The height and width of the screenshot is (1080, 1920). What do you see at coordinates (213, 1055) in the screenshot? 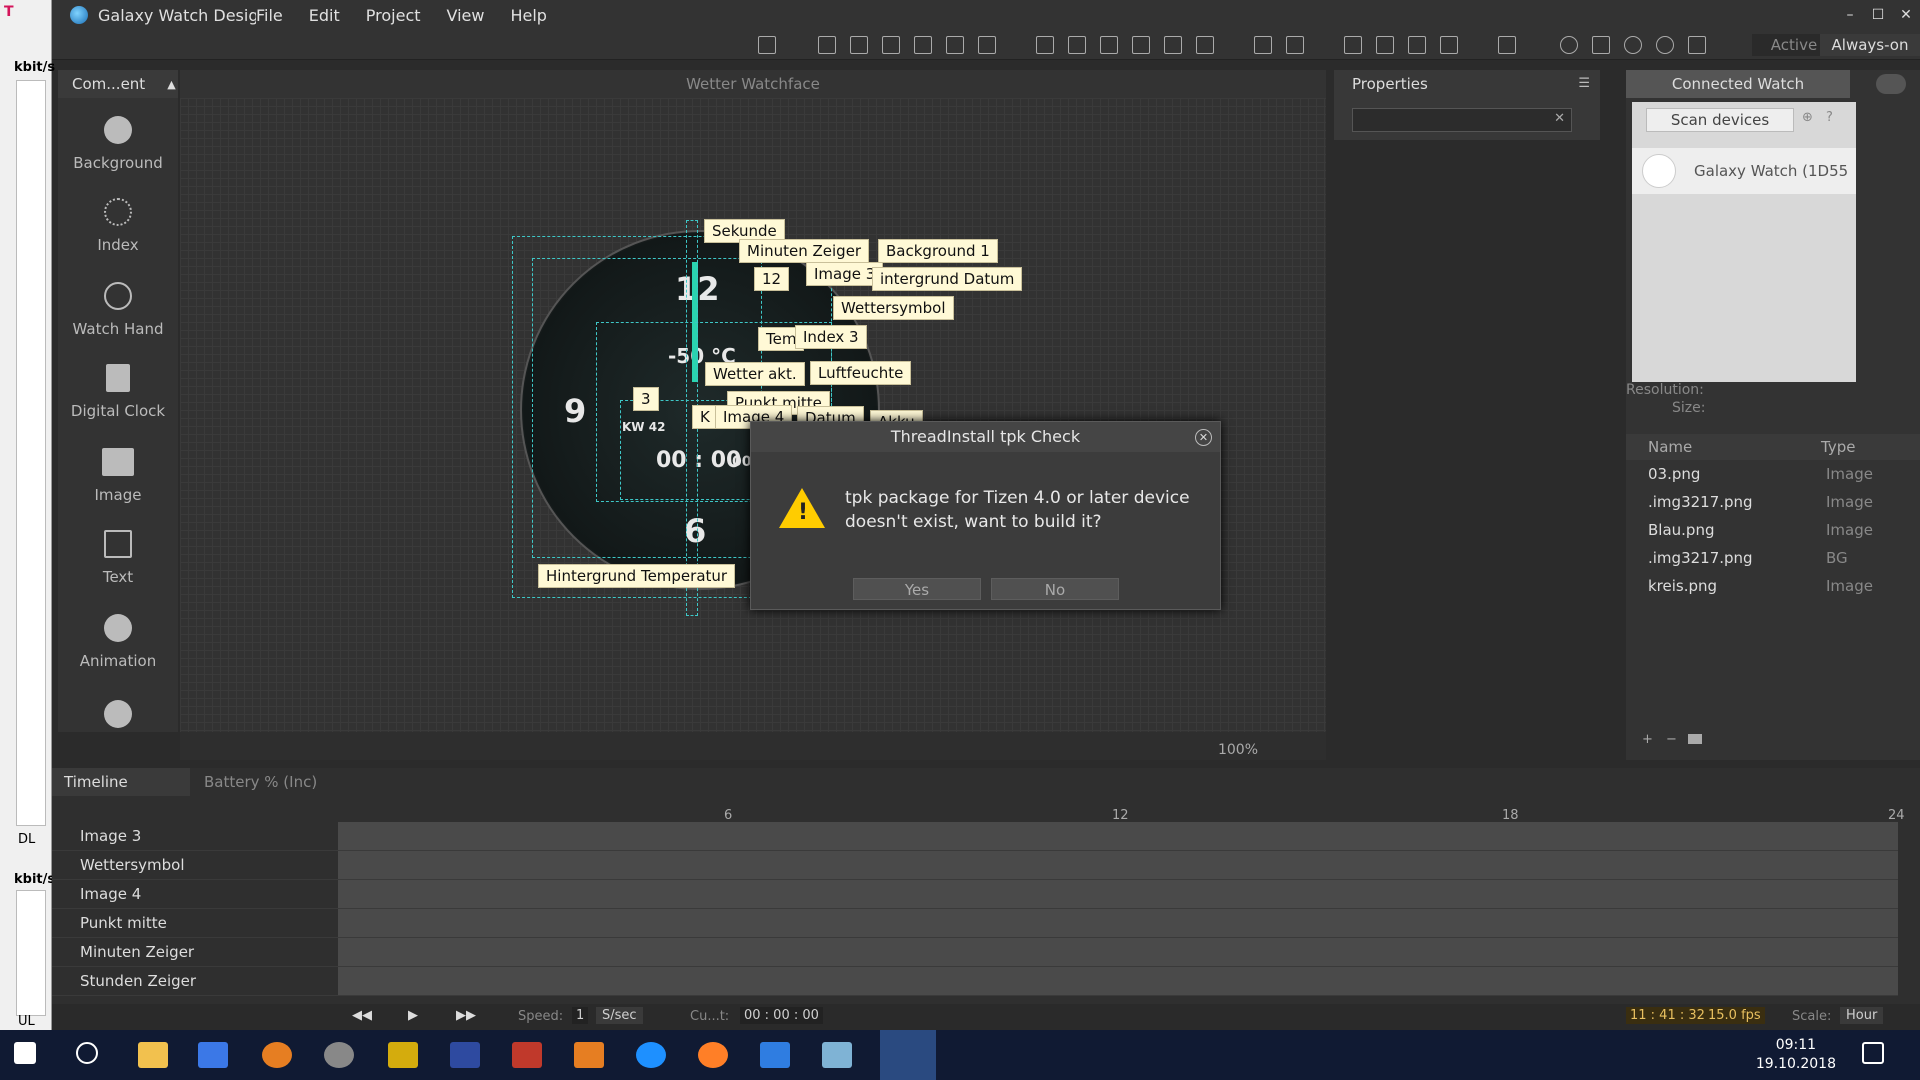
I see `store-icon` at bounding box center [213, 1055].